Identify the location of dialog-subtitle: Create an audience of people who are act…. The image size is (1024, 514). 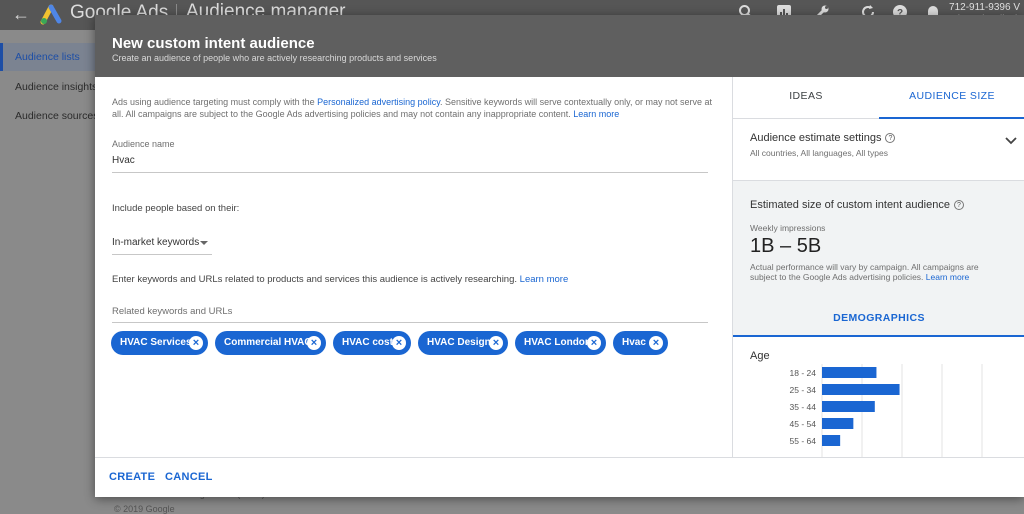
(274, 58).